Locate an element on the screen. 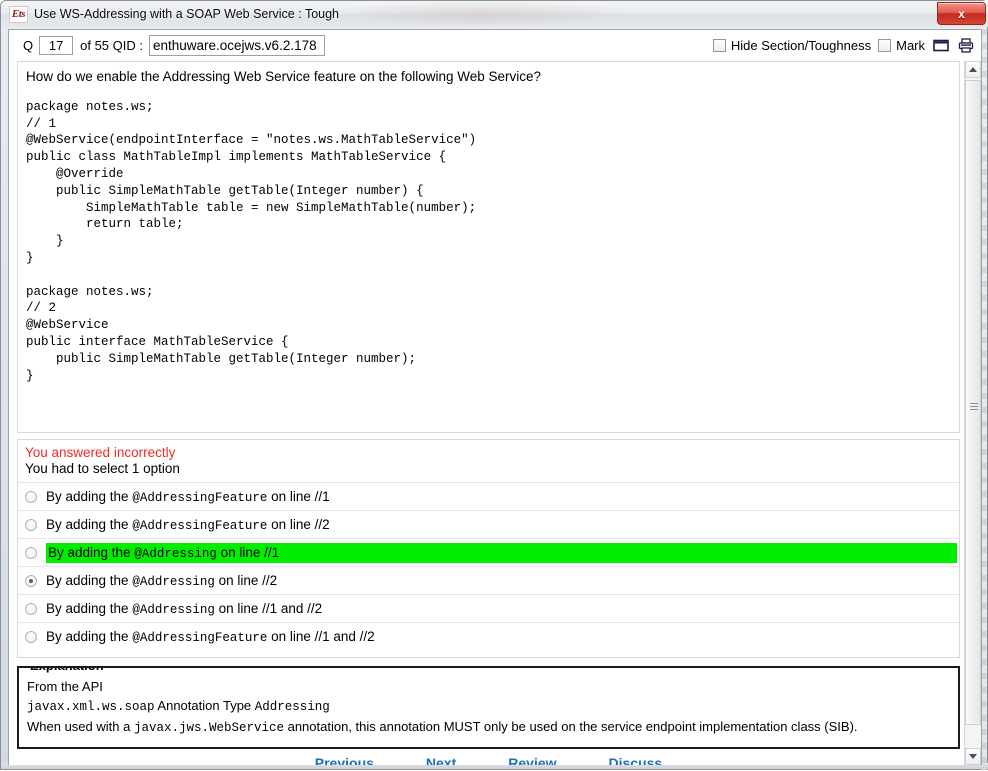 This screenshot has height=771, width=988. hide-section-toughness-label: Hide Section/Toughness is located at coordinates (801, 45).